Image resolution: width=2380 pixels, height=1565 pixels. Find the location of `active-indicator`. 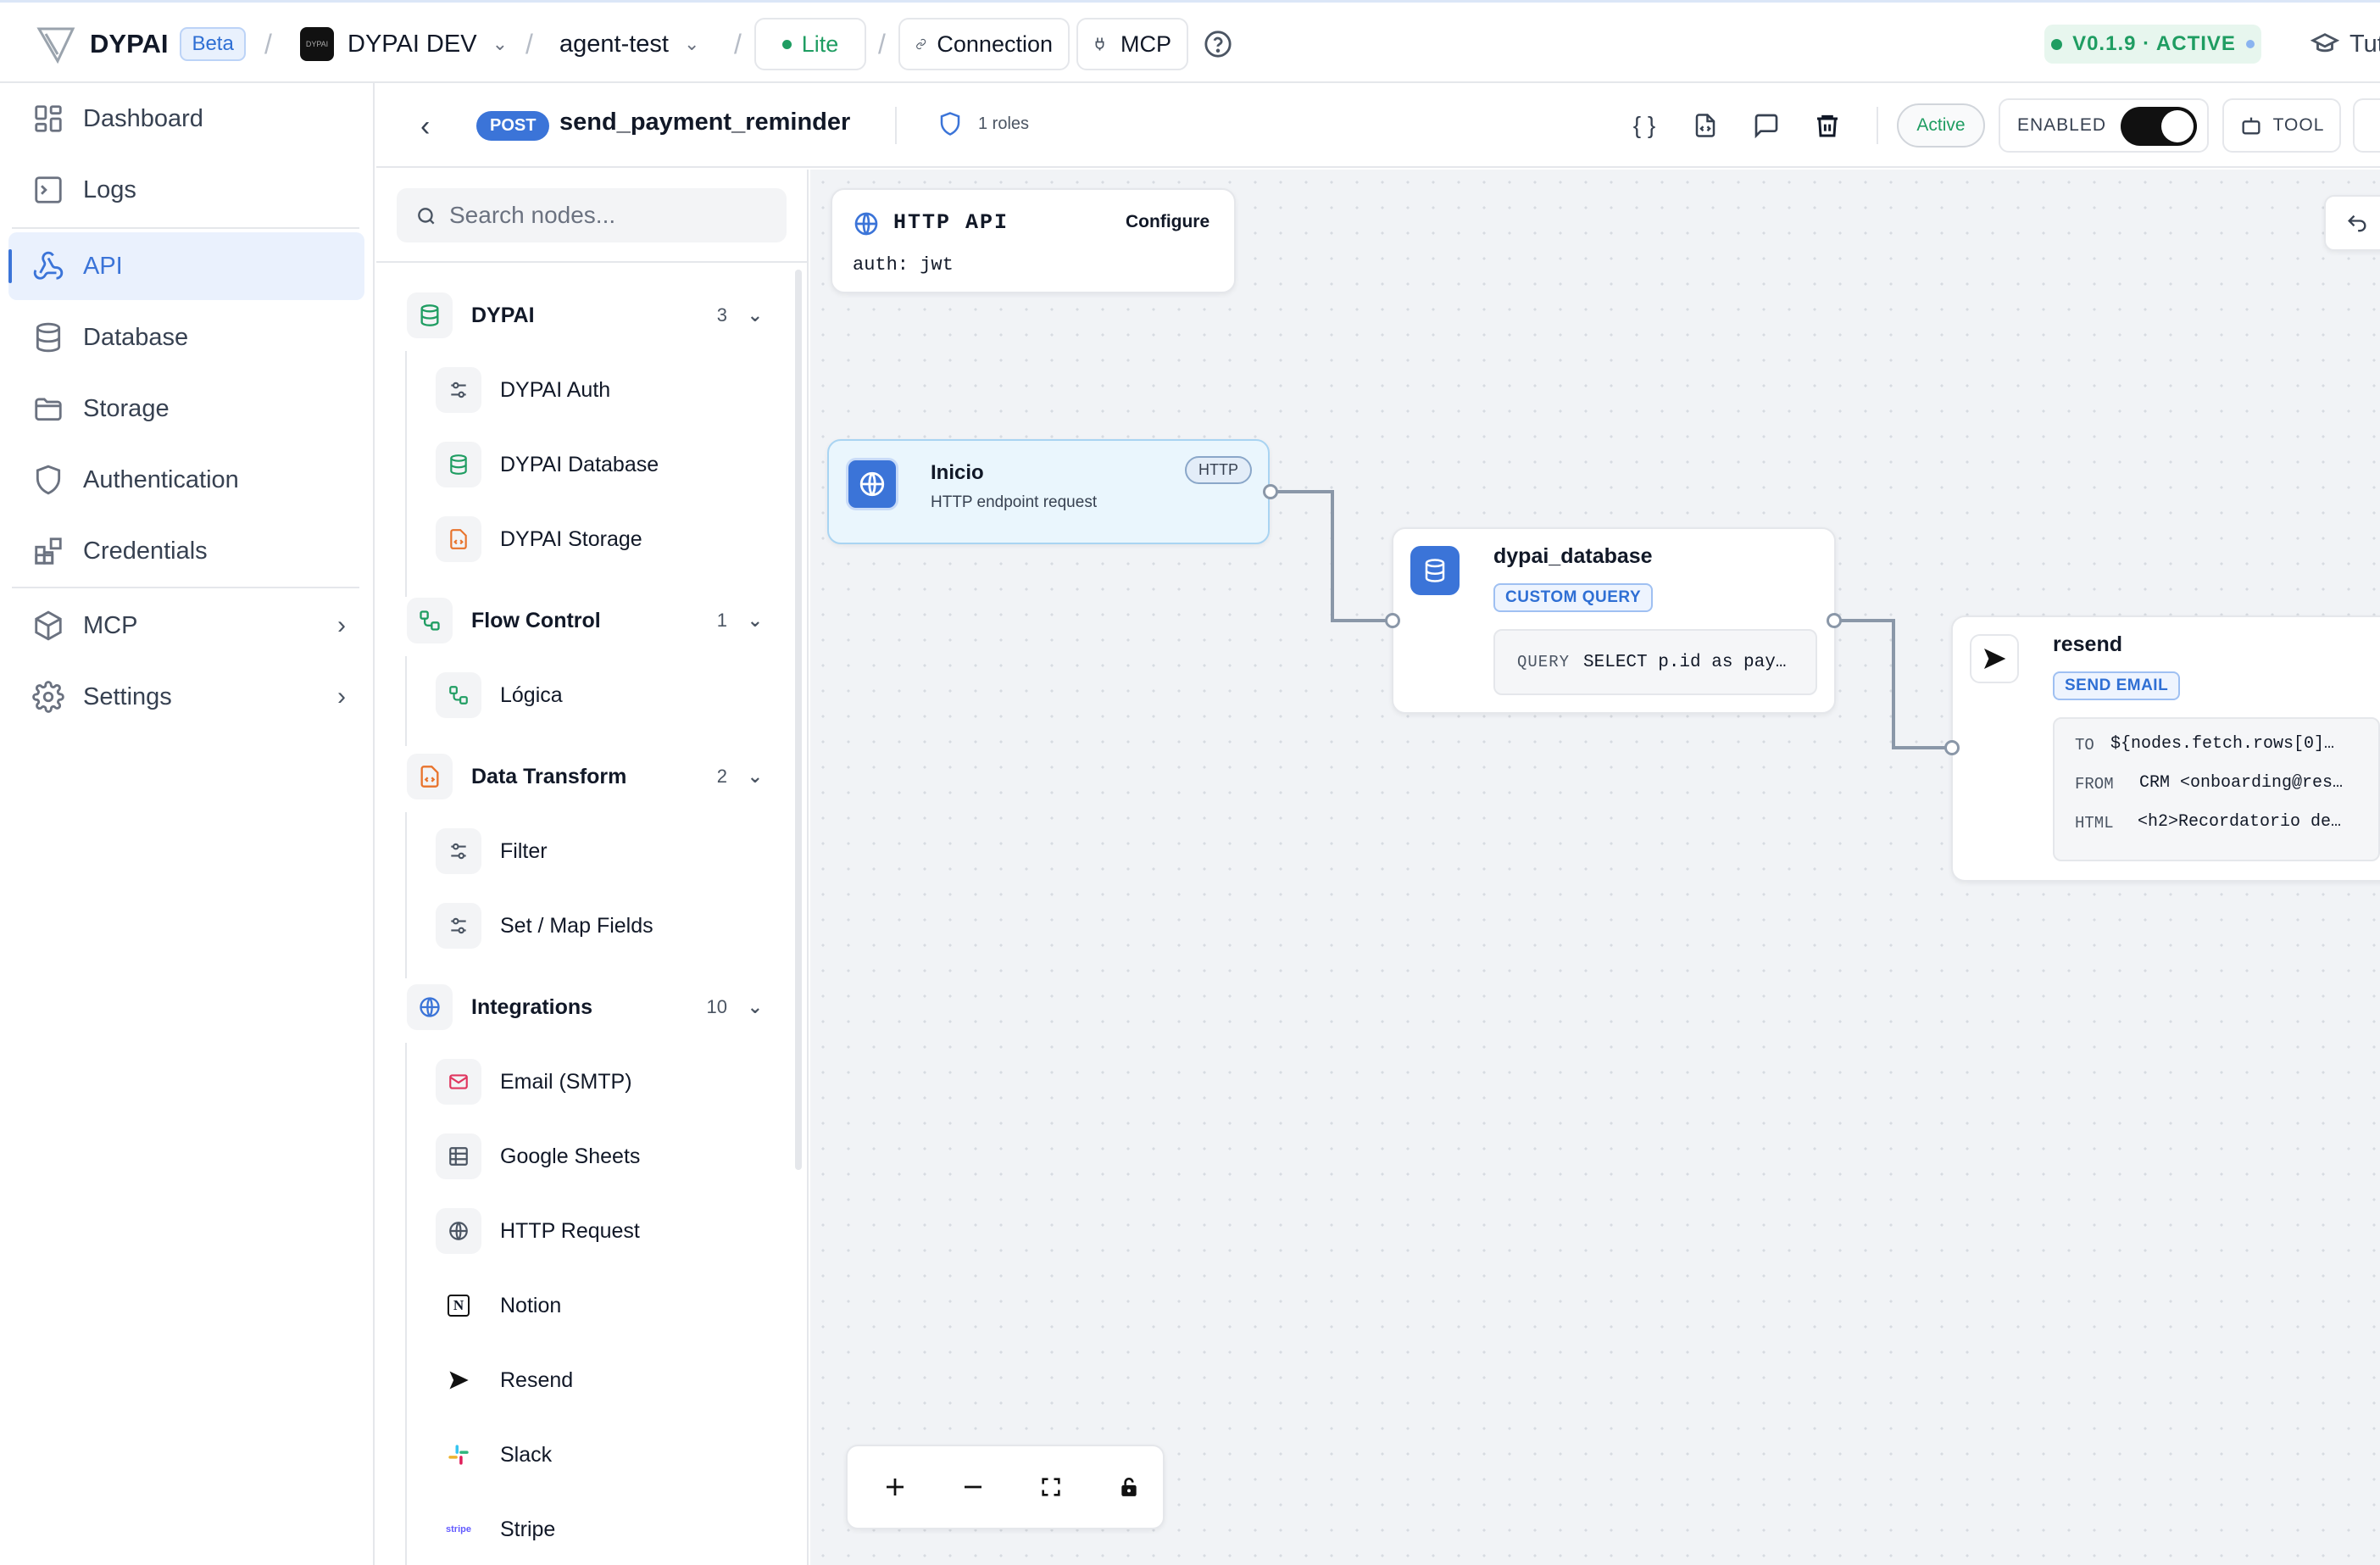

active-indicator is located at coordinates (10, 266).